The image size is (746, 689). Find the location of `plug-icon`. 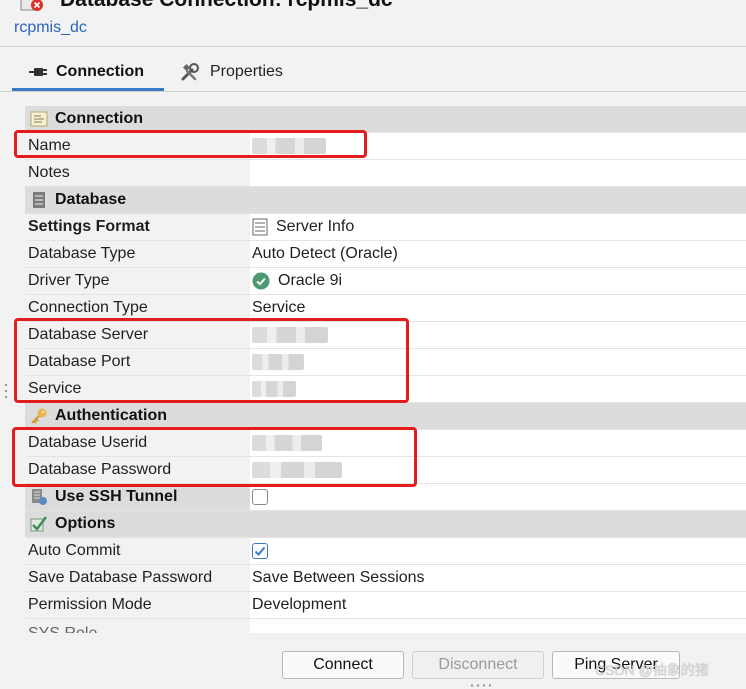

plug-icon is located at coordinates (38, 72).